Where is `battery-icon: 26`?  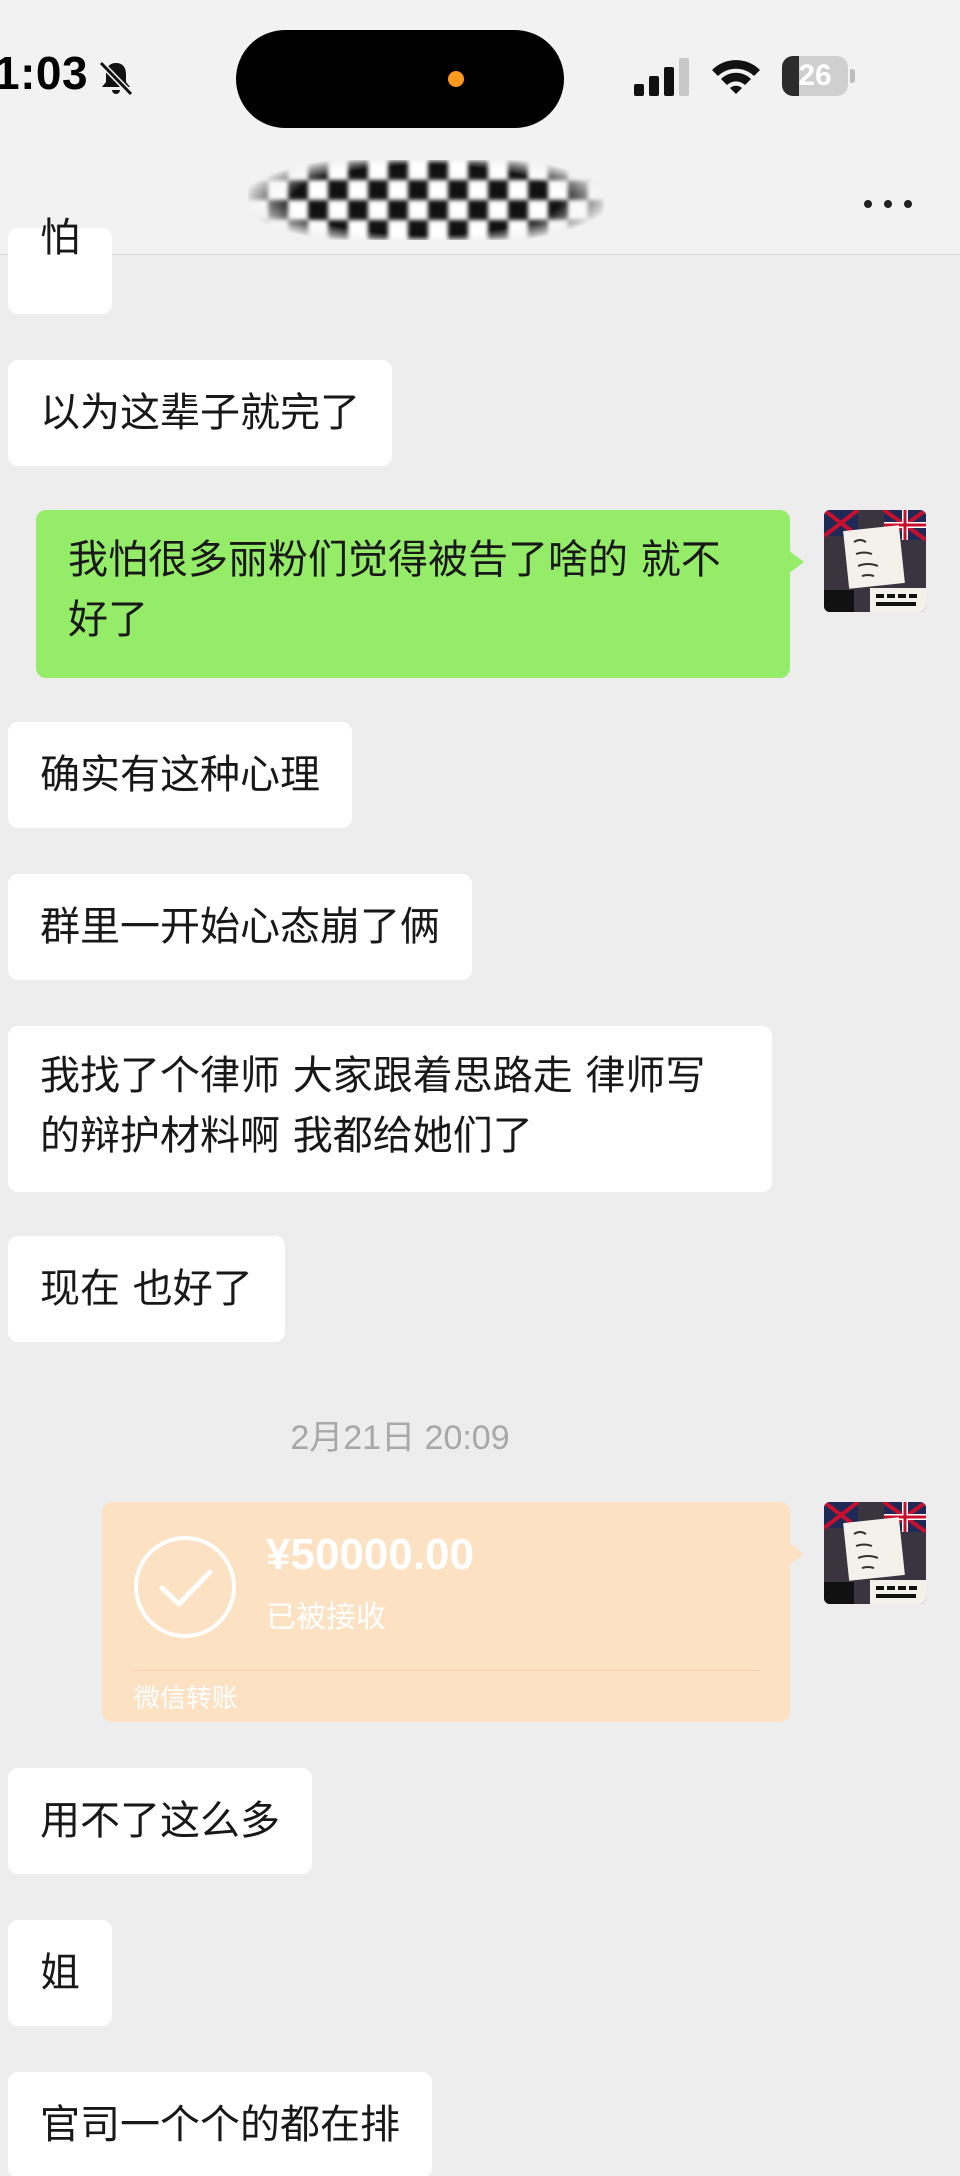
battery-icon: 26 is located at coordinates (819, 76).